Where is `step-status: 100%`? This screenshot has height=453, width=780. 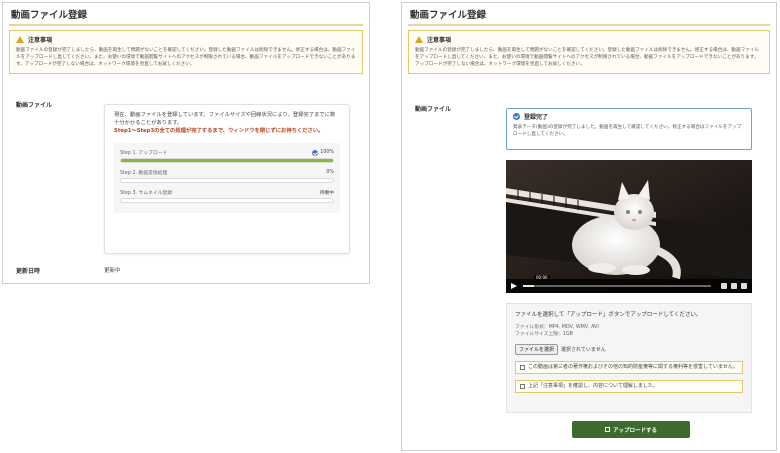
step-status: 100% is located at coordinates (327, 152).